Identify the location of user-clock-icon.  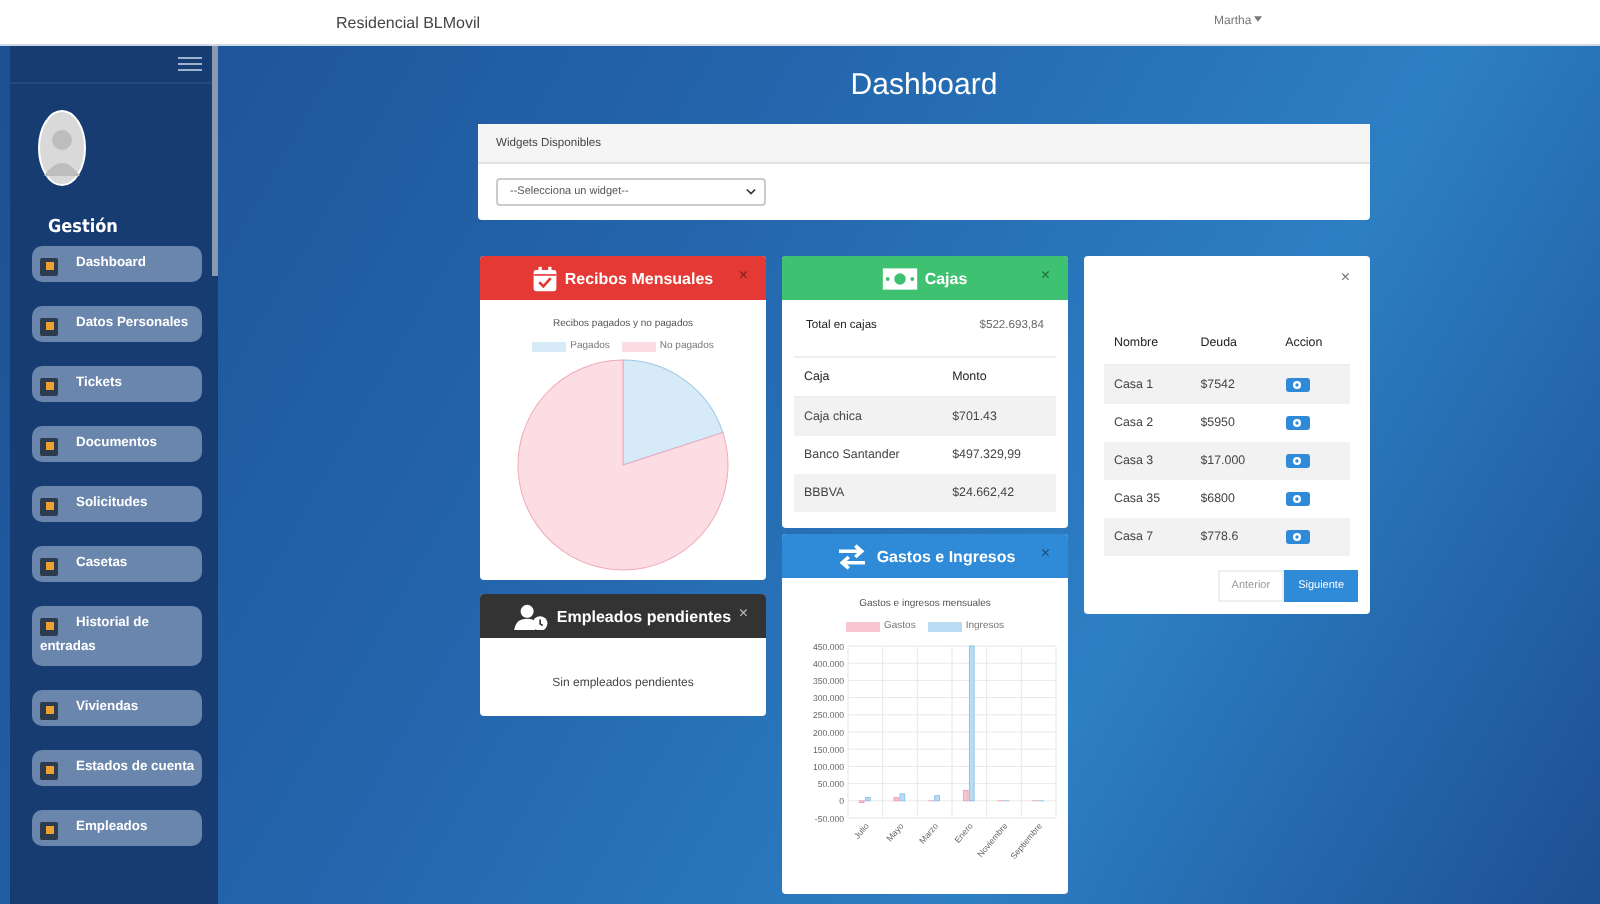
(532, 616).